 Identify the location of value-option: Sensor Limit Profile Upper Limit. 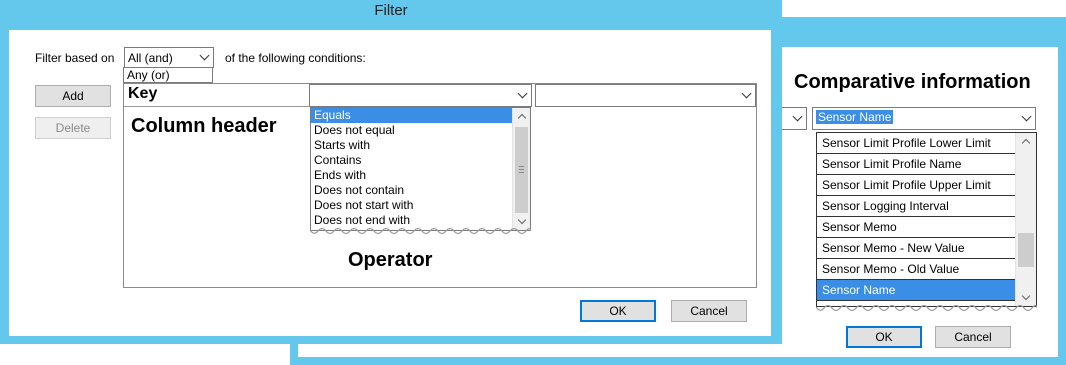
(916, 185).